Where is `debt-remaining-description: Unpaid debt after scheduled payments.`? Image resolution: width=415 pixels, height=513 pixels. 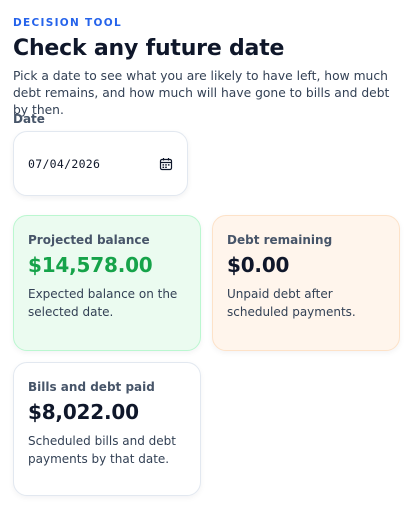 debt-remaining-description: Unpaid debt after scheduled payments. is located at coordinates (291, 303).